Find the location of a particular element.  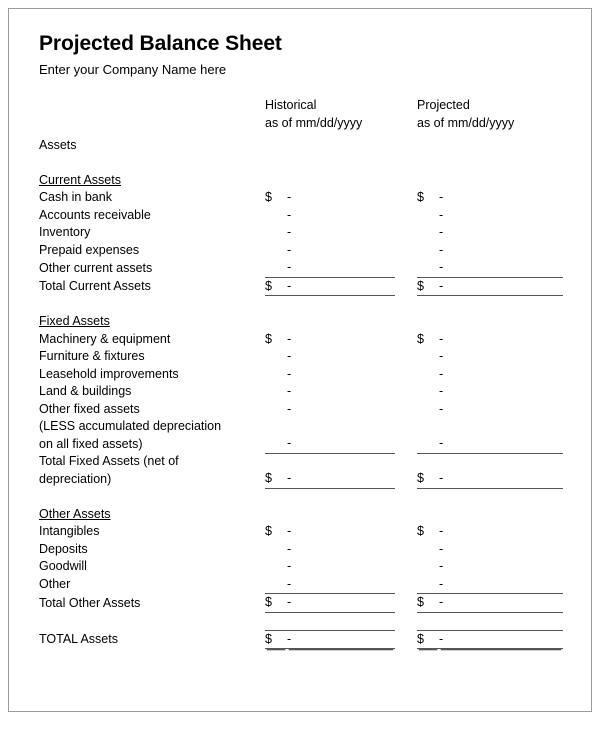

column-header-gap is located at coordinates (406, 106).